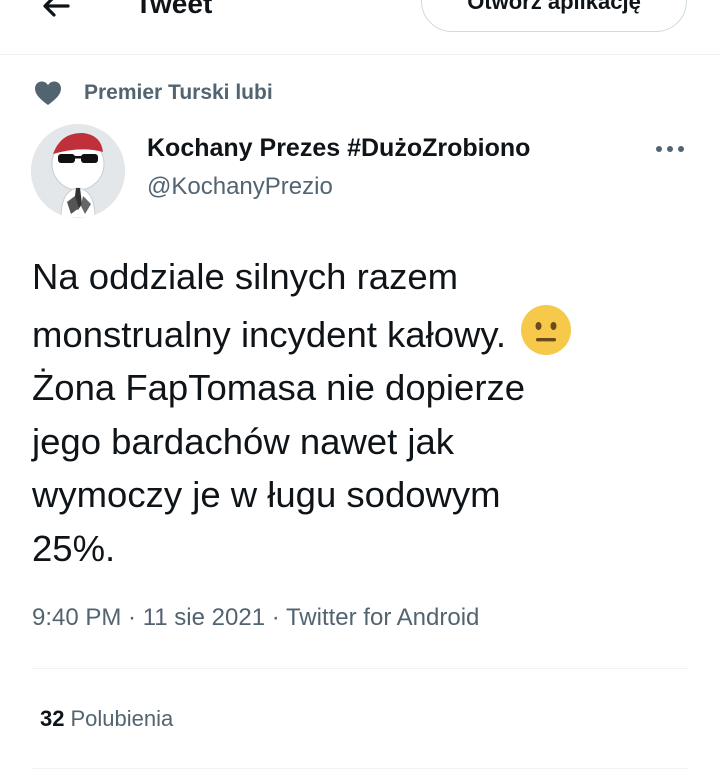 The height and width of the screenshot is (772, 720). Describe the element at coordinates (382, 617) in the screenshot. I see `tweet-source: Twitter for Android` at that location.